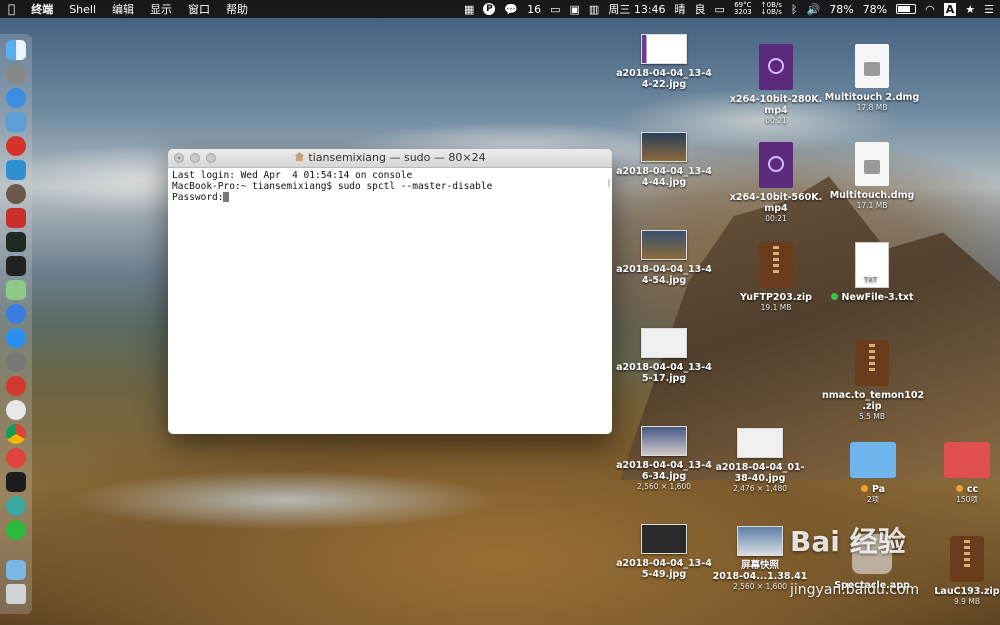  I want to click on desktop-file-screenshot-4: a2018-04-04_13-4 5-17.jpg, so click(664, 356).